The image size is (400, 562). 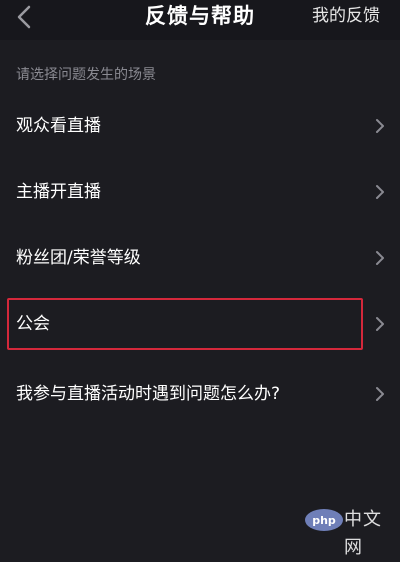 I want to click on watermark-logo-text: php, so click(x=324, y=520).